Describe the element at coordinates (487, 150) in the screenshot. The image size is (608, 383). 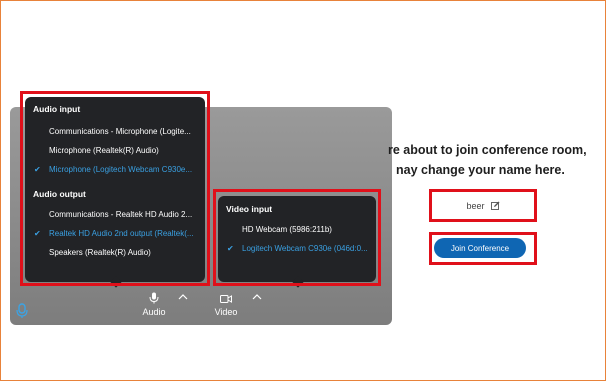
I see `join-message-line1: re about to join conference room,` at that location.